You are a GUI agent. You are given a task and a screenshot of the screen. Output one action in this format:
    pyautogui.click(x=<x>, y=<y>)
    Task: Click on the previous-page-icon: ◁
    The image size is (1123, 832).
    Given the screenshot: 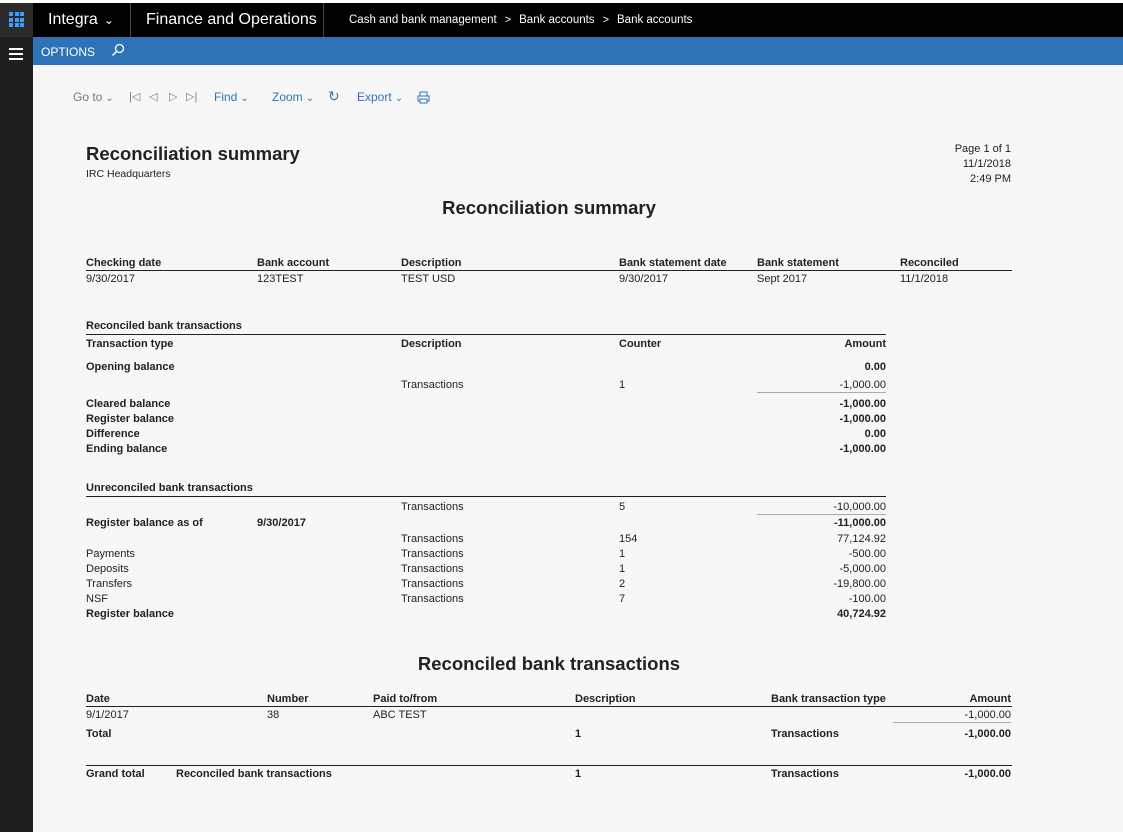 What is the action you would take?
    pyautogui.click(x=153, y=96)
    